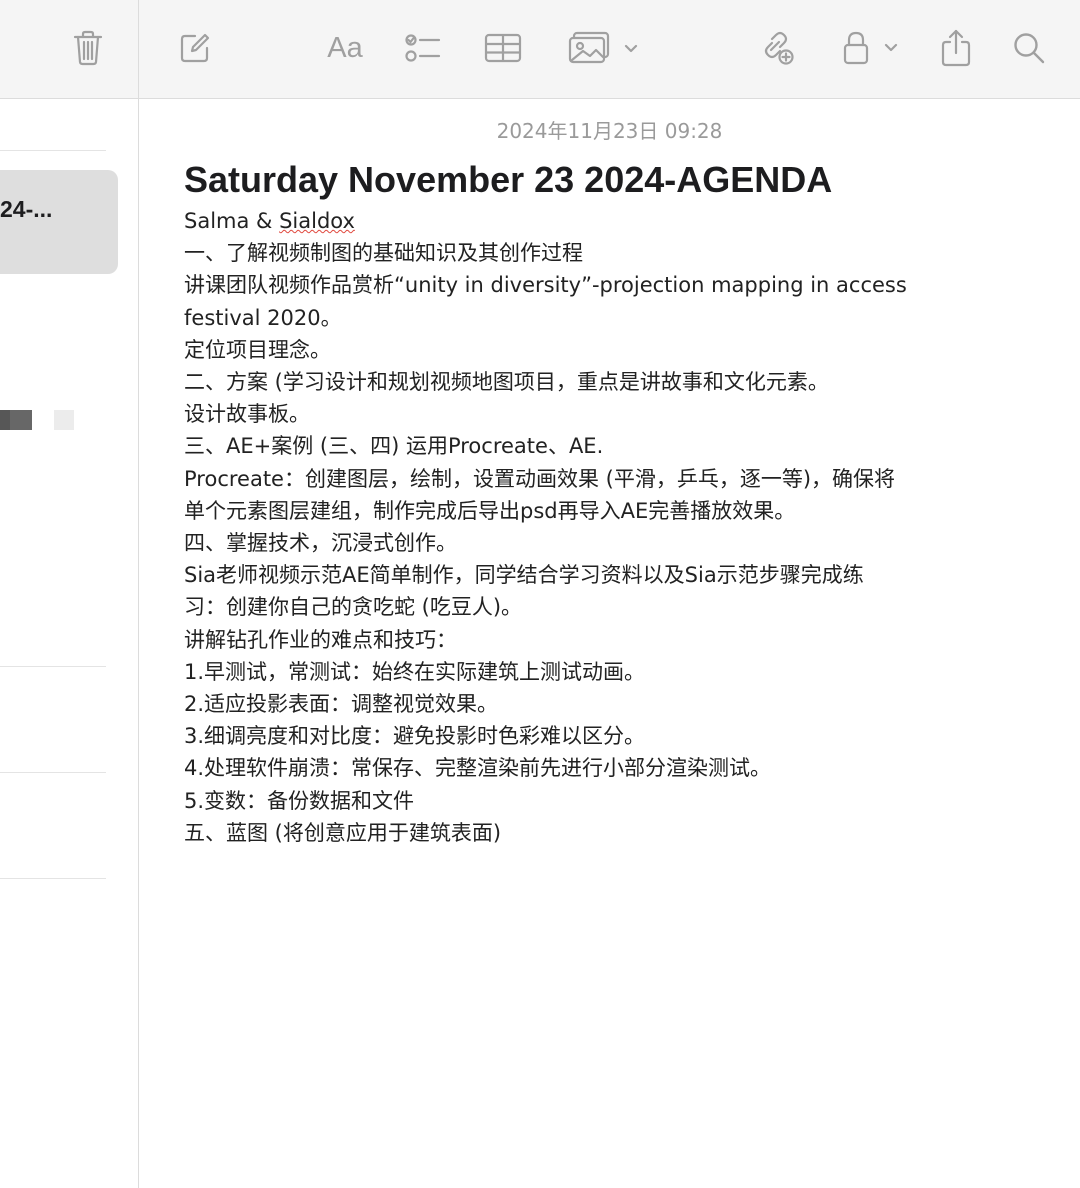 This screenshot has height=1188, width=1080. Describe the element at coordinates (609, 736) in the screenshot. I see `note-line: 3.细调亮度和对比度：避免投影时色彩难以区分。` at that location.